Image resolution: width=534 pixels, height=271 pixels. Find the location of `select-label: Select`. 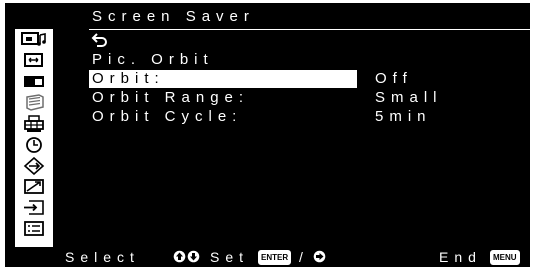

select-label: Select is located at coordinates (102, 257).